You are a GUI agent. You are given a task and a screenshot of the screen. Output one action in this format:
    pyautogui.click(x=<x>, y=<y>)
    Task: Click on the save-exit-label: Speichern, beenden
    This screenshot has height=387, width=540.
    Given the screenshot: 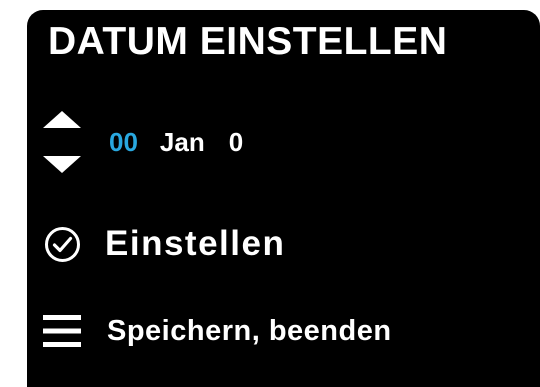 What is the action you would take?
    pyautogui.click(x=249, y=330)
    